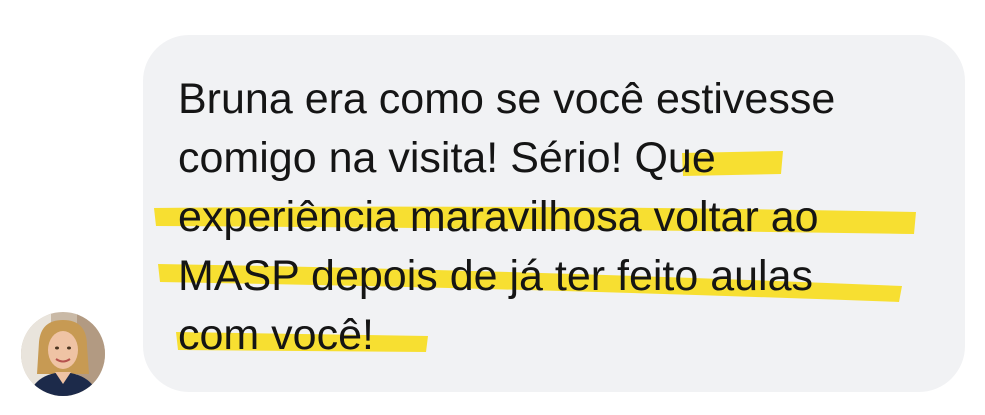 The width and height of the screenshot is (985, 415). What do you see at coordinates (498, 217) in the screenshot?
I see `message-line: experiência maravilhosa voltar ao` at bounding box center [498, 217].